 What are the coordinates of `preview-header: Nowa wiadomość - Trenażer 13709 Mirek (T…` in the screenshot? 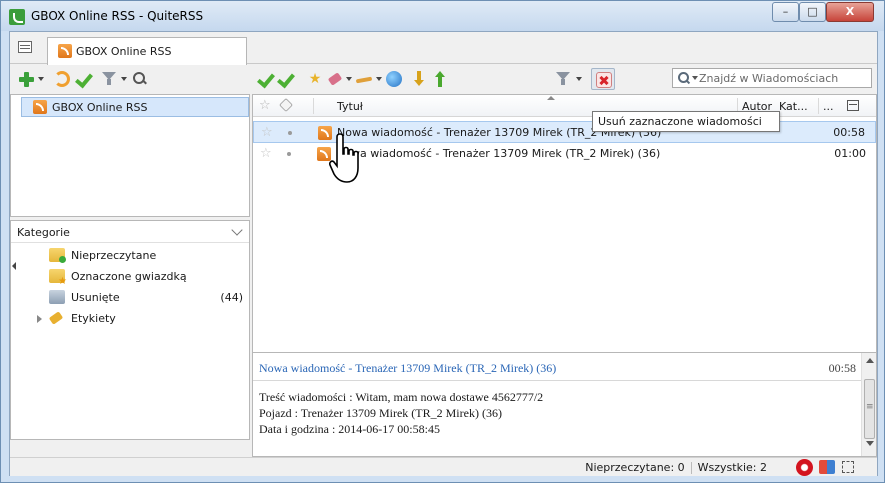 It's located at (557, 367).